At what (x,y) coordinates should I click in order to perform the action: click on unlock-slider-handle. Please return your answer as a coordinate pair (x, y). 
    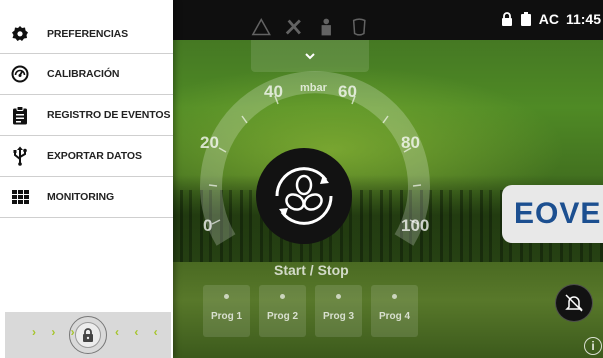
    Looking at the image, I should click on (88, 335).